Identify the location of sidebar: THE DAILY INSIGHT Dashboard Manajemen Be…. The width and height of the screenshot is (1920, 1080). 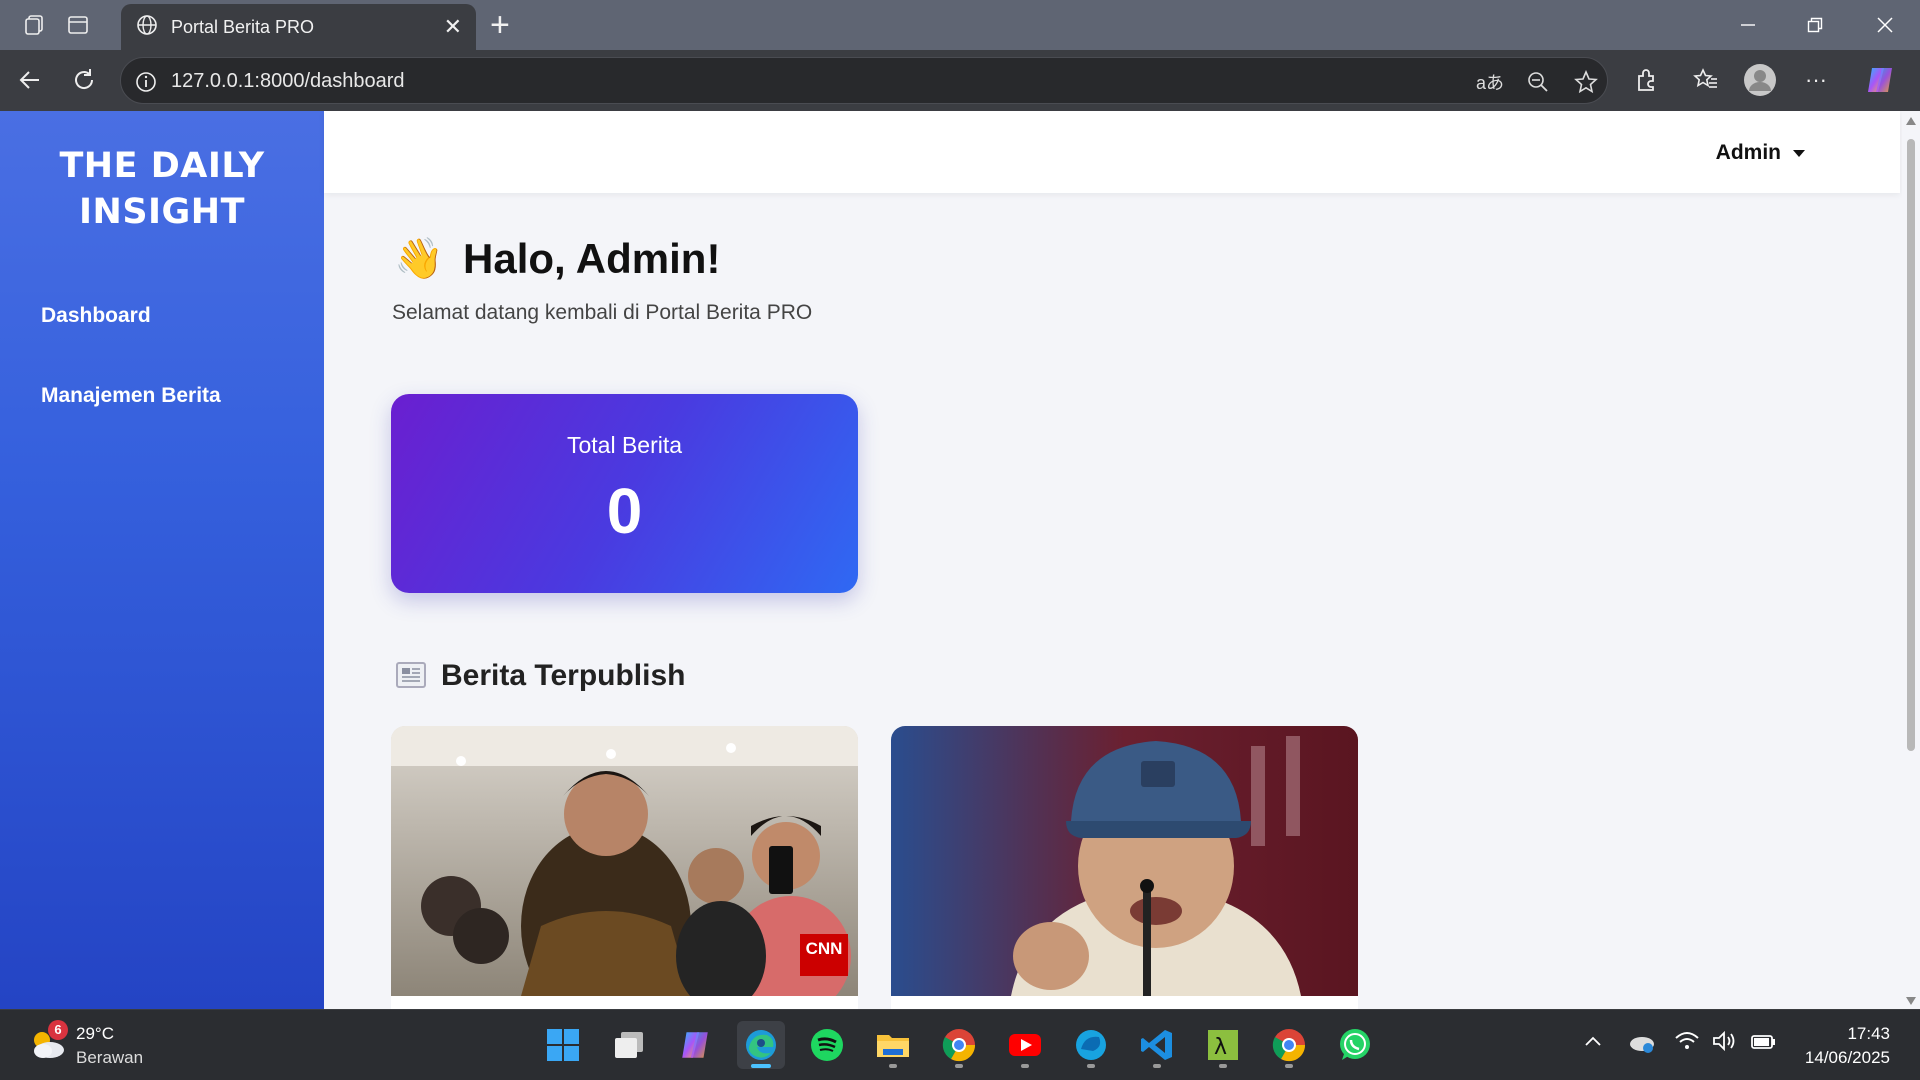
(162, 560).